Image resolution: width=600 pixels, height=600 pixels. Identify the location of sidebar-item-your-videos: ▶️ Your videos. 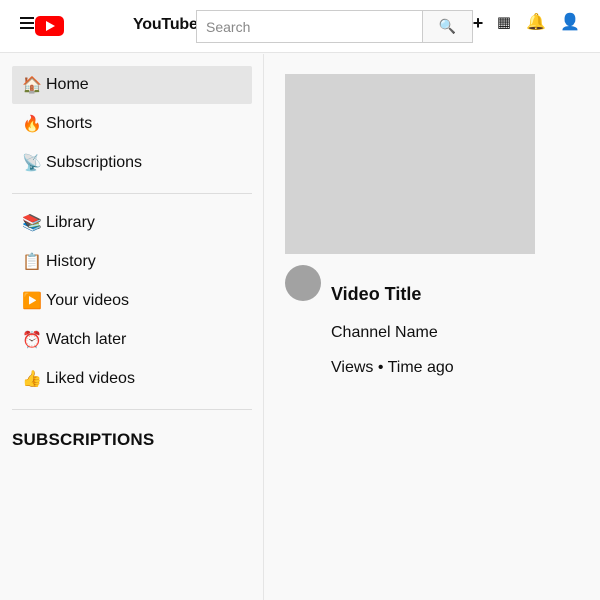
(132, 301).